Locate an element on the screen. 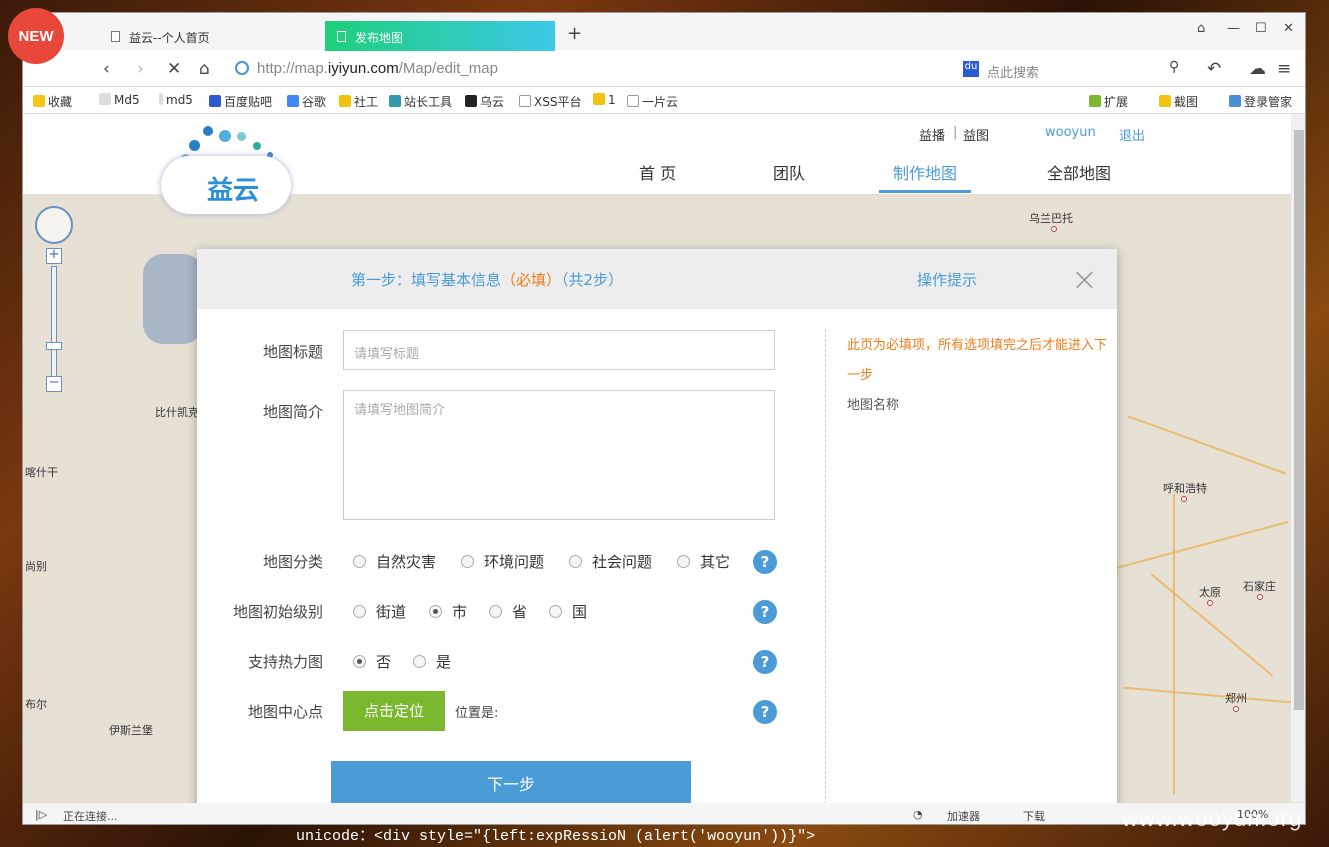  map-zoom-control: + − is located at coordinates (54, 299).